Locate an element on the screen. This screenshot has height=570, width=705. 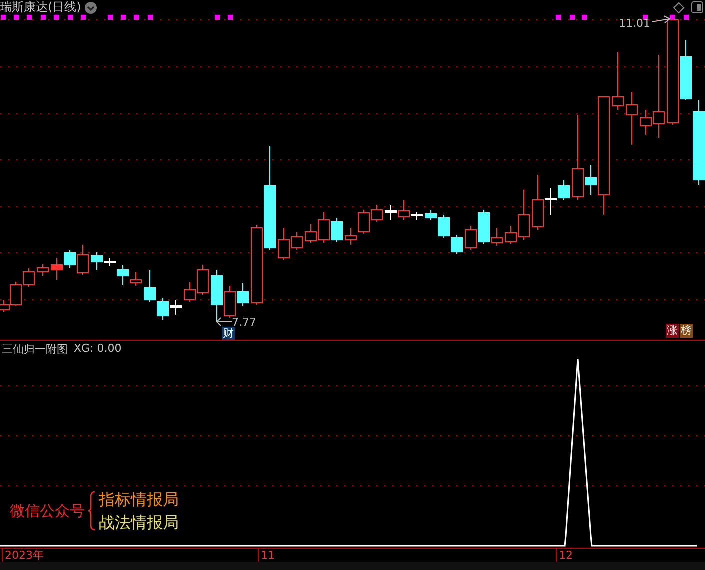
chart-badge: 涨 is located at coordinates (672, 331).